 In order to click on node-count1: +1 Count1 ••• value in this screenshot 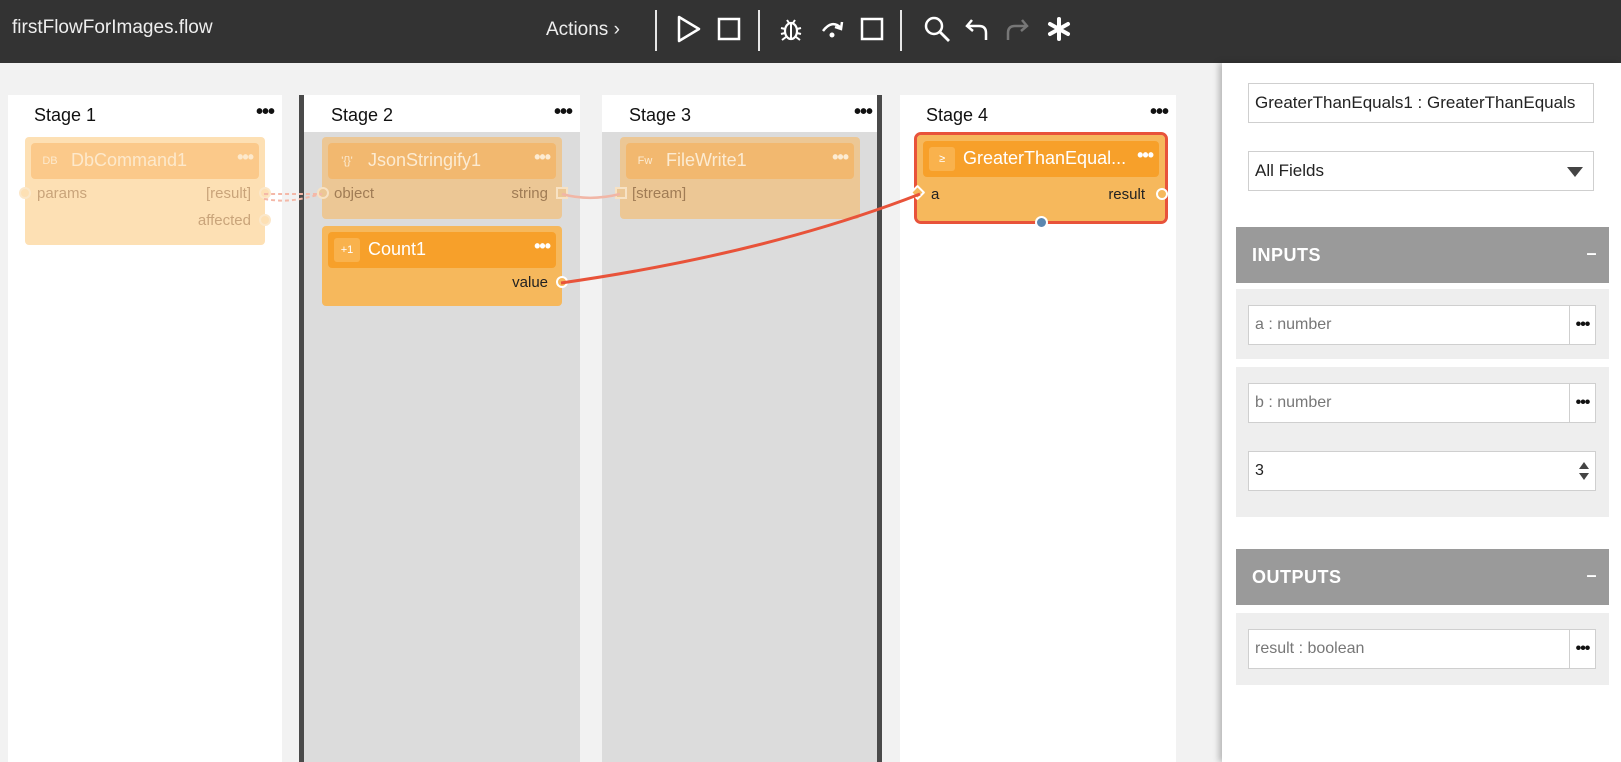, I will do `click(445, 266)`.